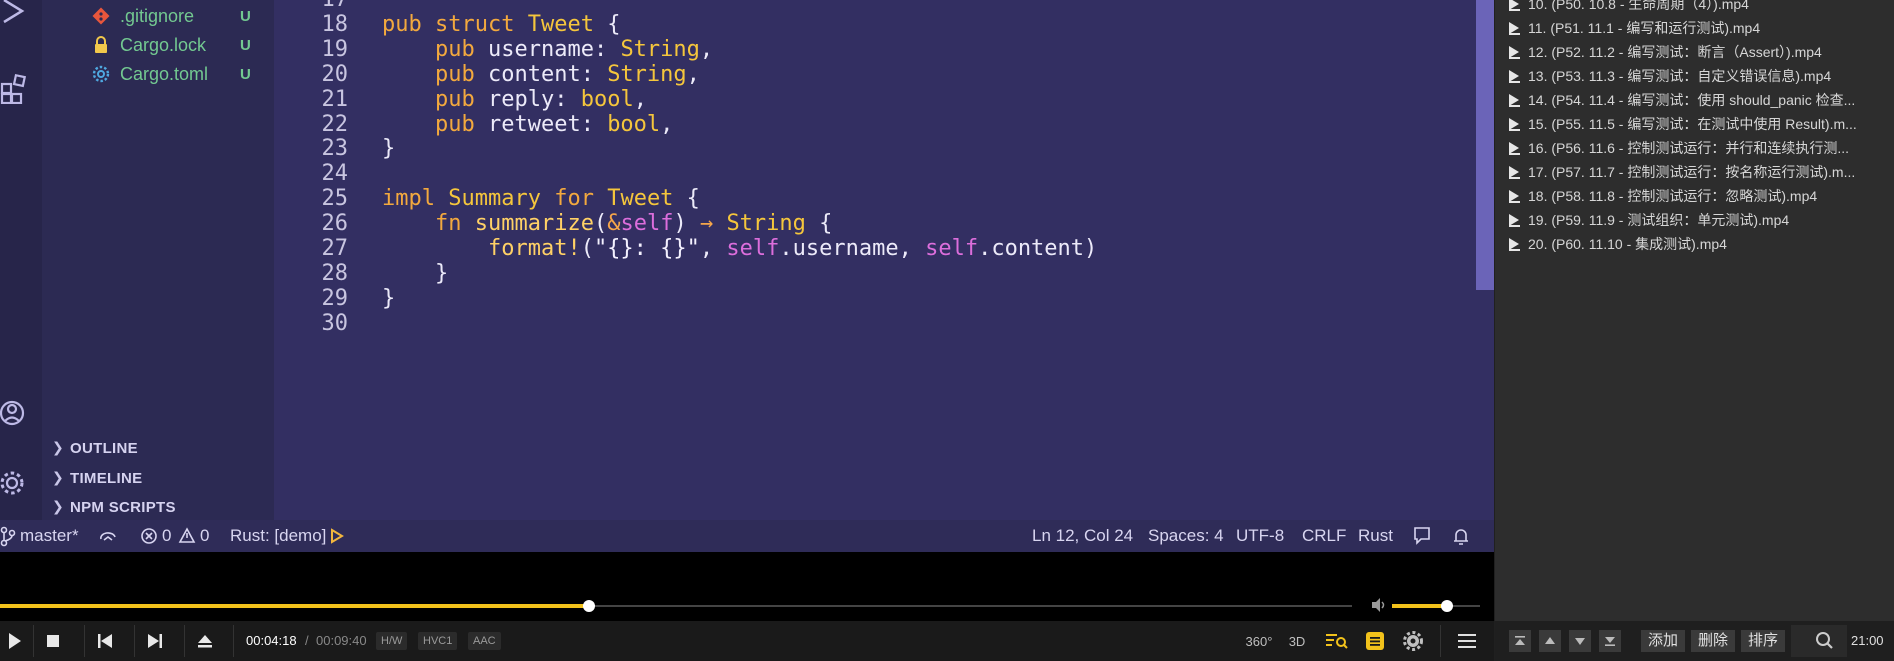 The height and width of the screenshot is (661, 1894). I want to click on file-cargo-lock: Cargo.lock U, so click(158, 45).